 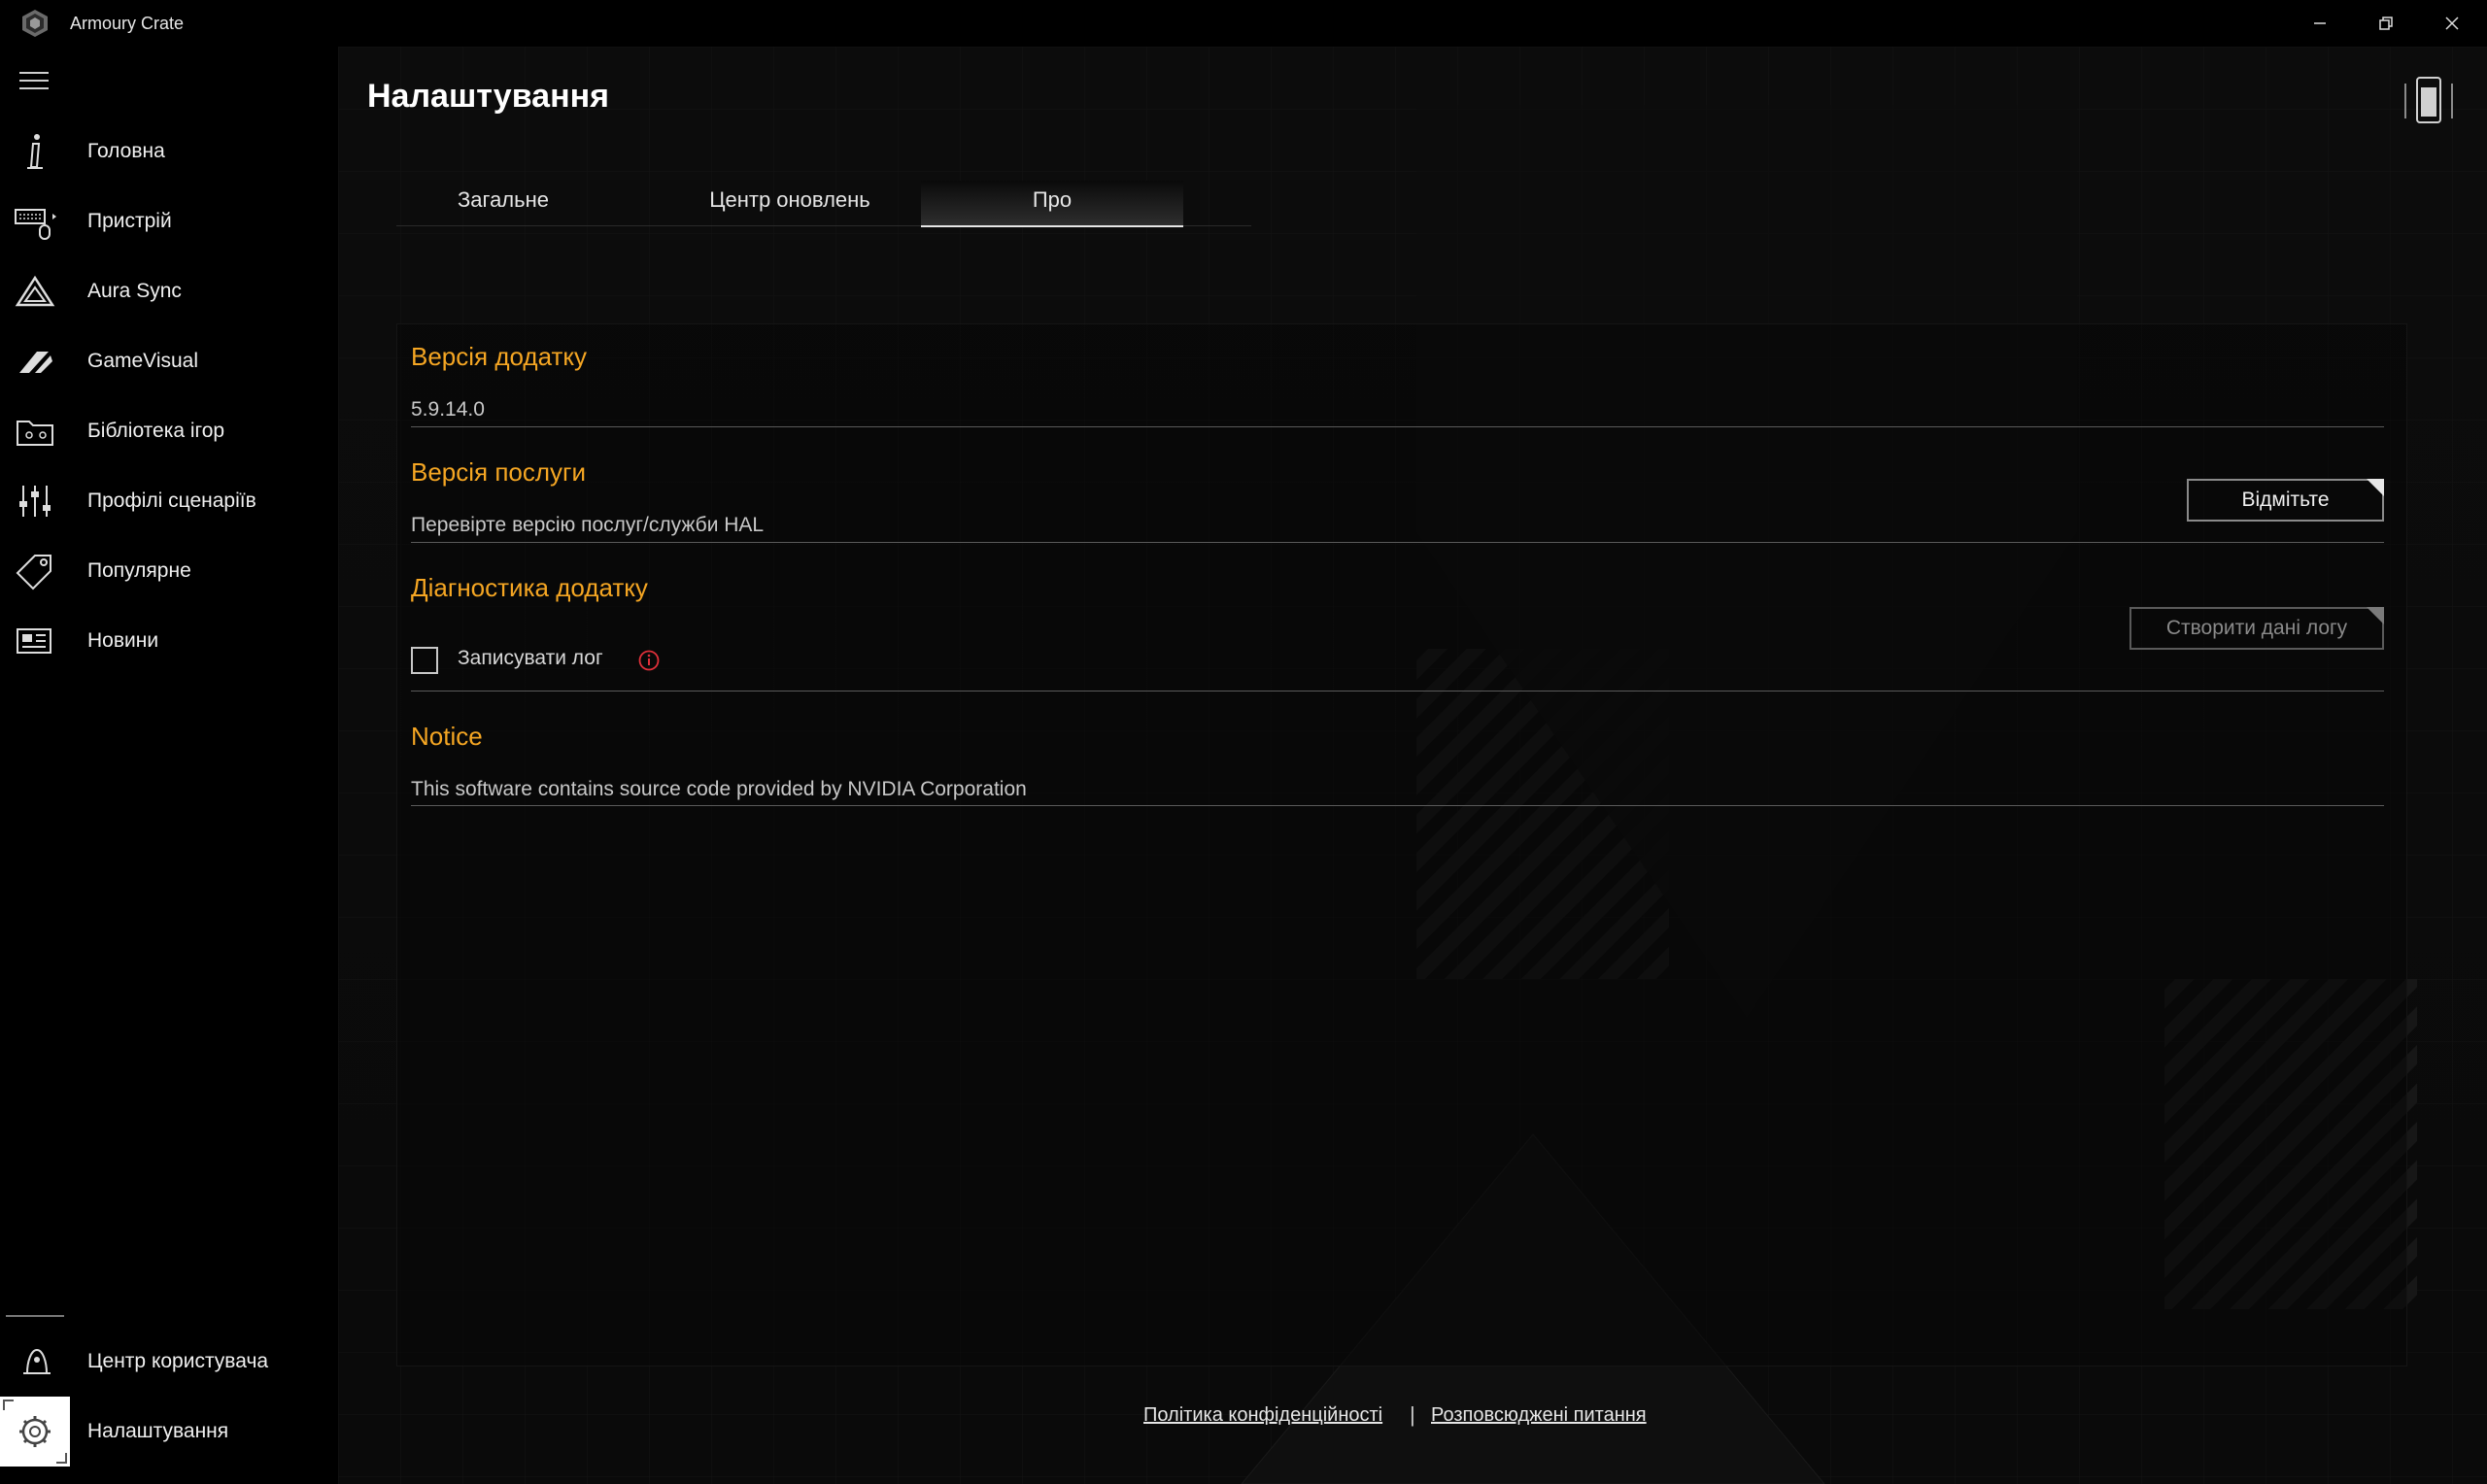 What do you see at coordinates (35, 1316) in the screenshot?
I see `sidebar-divider` at bounding box center [35, 1316].